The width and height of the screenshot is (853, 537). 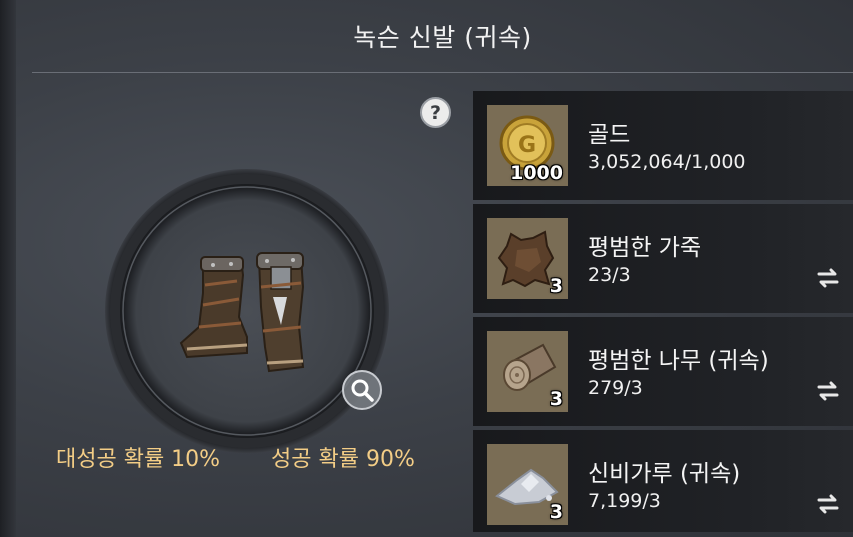 I want to click on mystic-powder-icon: 3, so click(x=527, y=484).